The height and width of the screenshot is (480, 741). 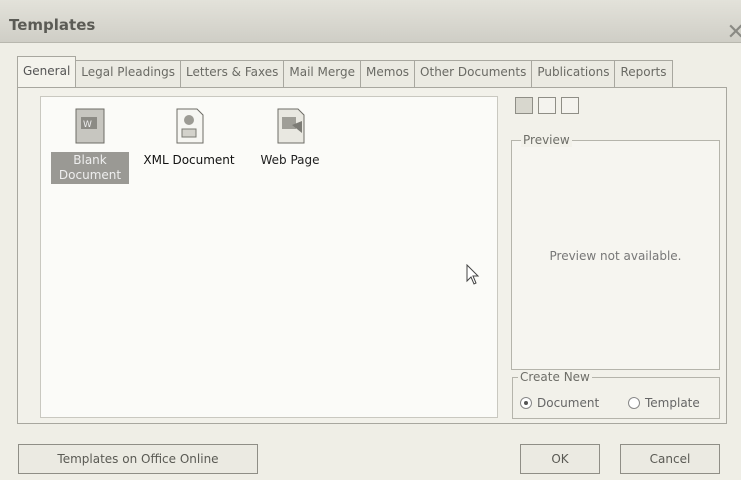 I want to click on large-icons-view-icon, so click(x=524, y=105).